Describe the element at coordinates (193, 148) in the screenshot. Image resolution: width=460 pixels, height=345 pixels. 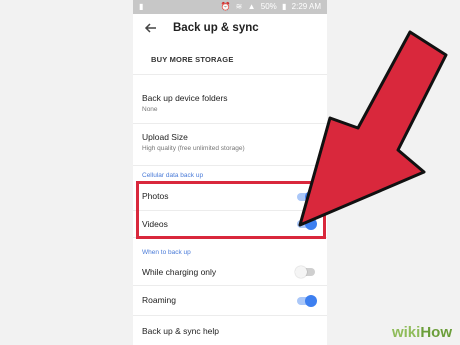
I see `upload-size-value: High quality (free unlimited storage)` at that location.